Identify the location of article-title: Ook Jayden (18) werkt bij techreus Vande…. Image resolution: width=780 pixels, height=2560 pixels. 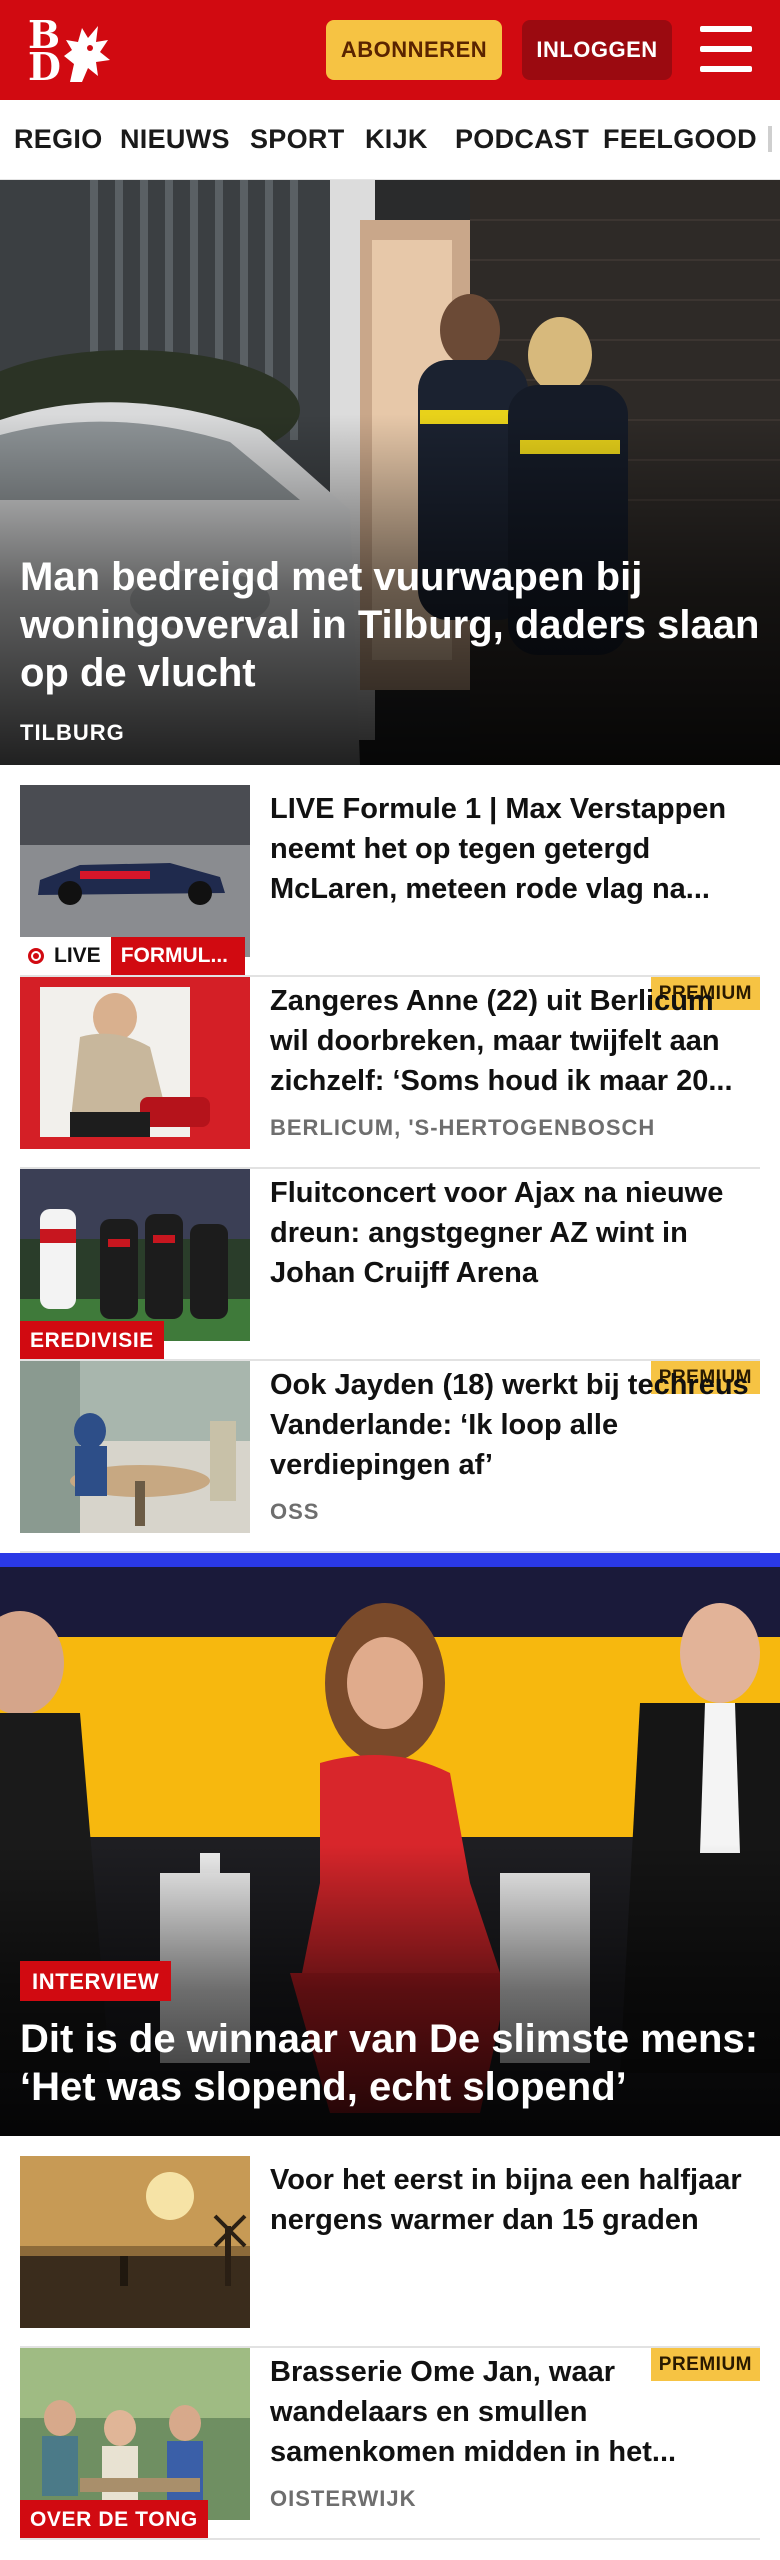
(515, 1425).